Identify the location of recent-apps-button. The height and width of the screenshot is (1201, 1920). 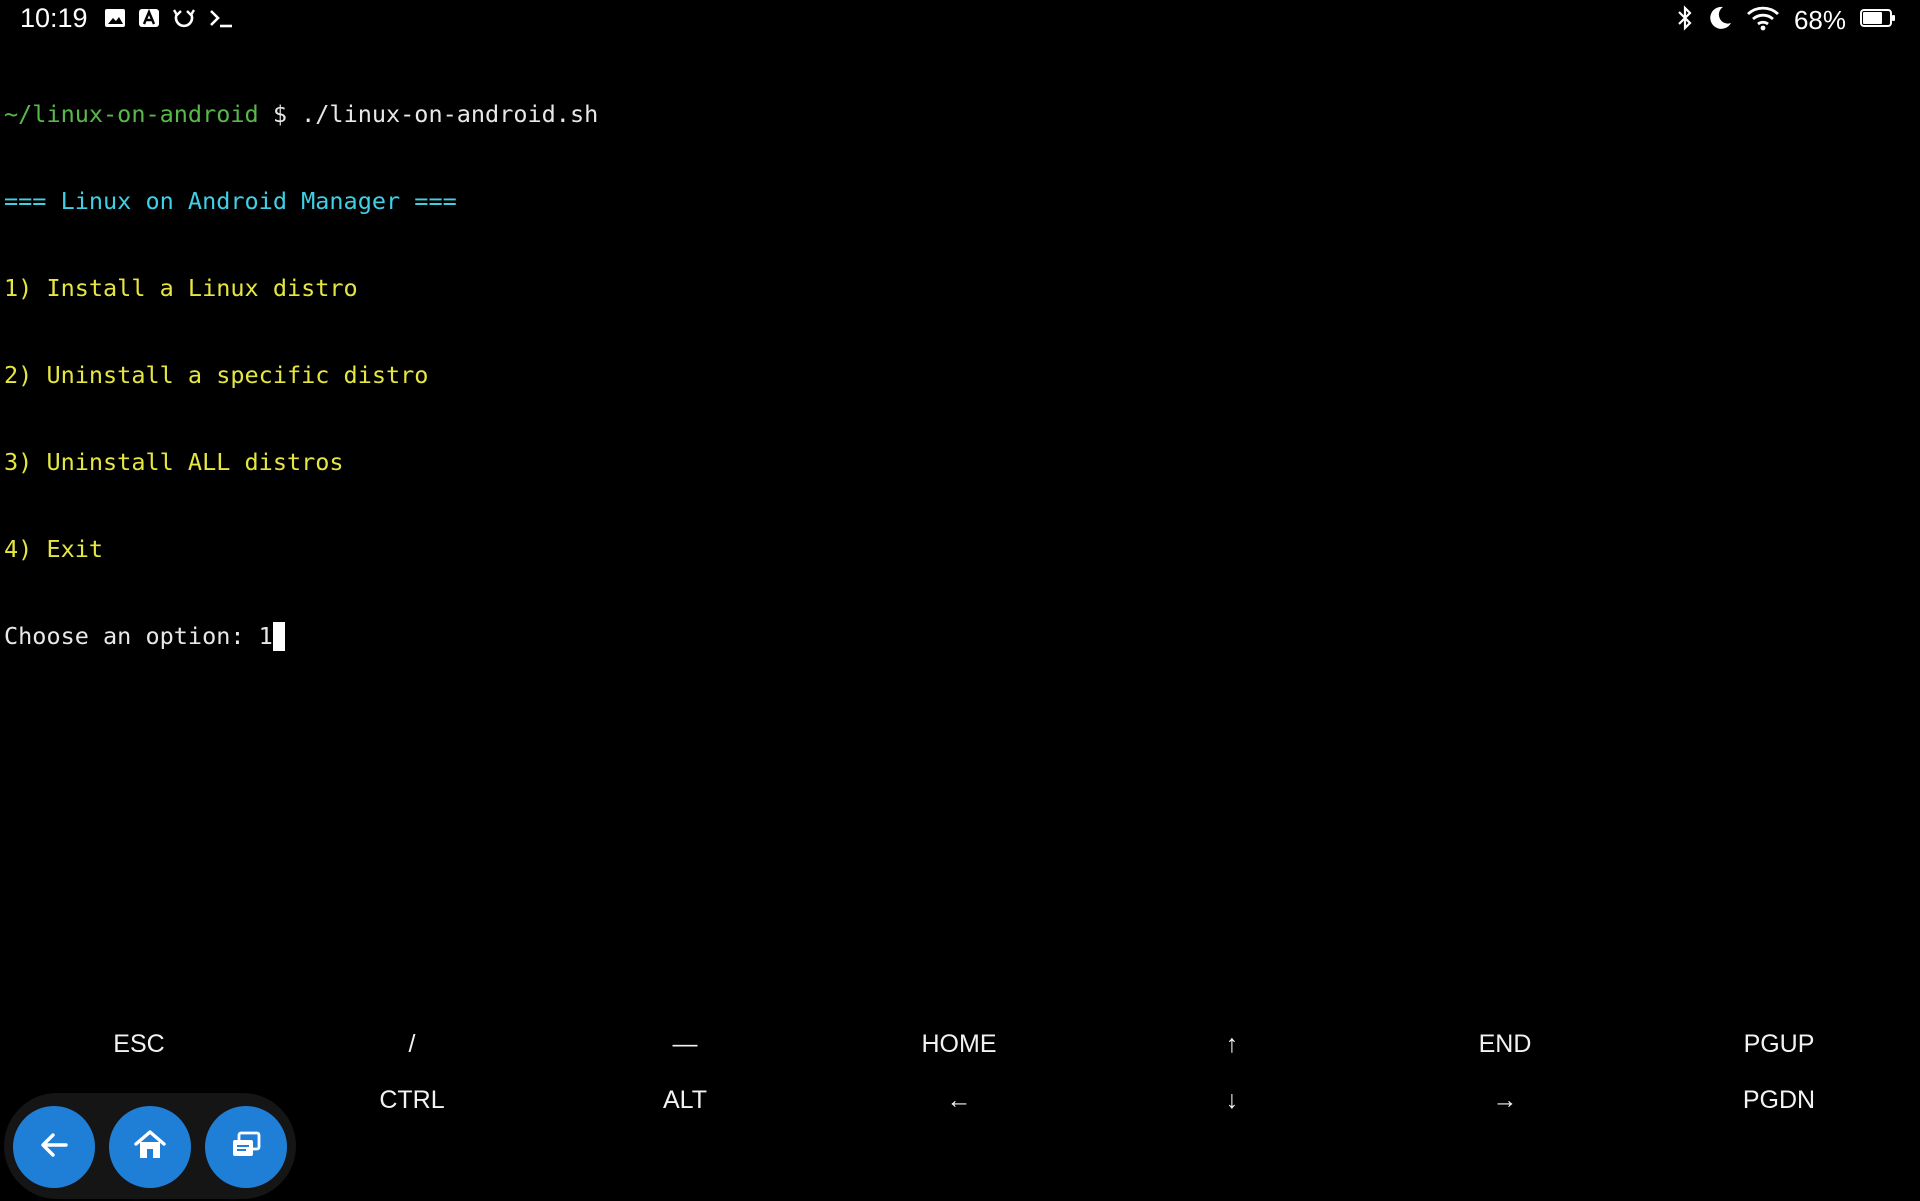
(246, 1147).